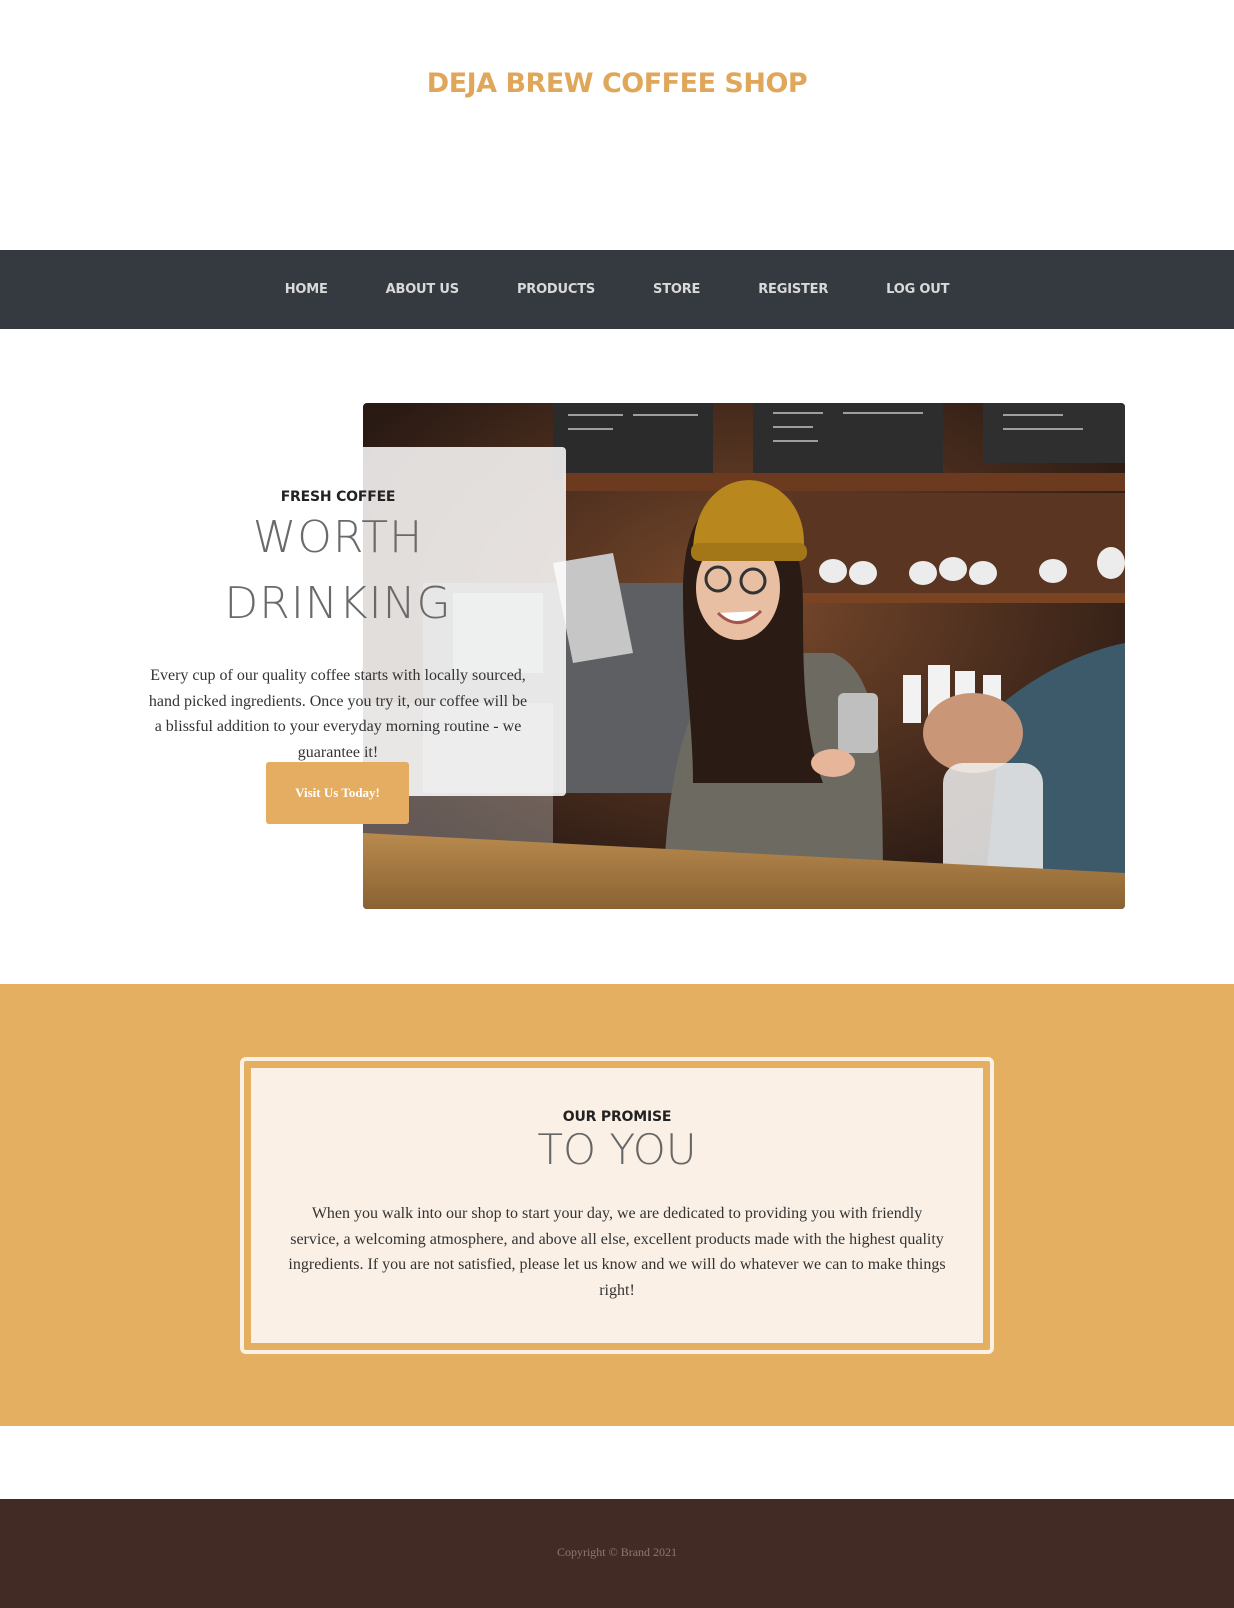  What do you see at coordinates (556, 289) in the screenshot?
I see `nav-products: PRODUCTS` at bounding box center [556, 289].